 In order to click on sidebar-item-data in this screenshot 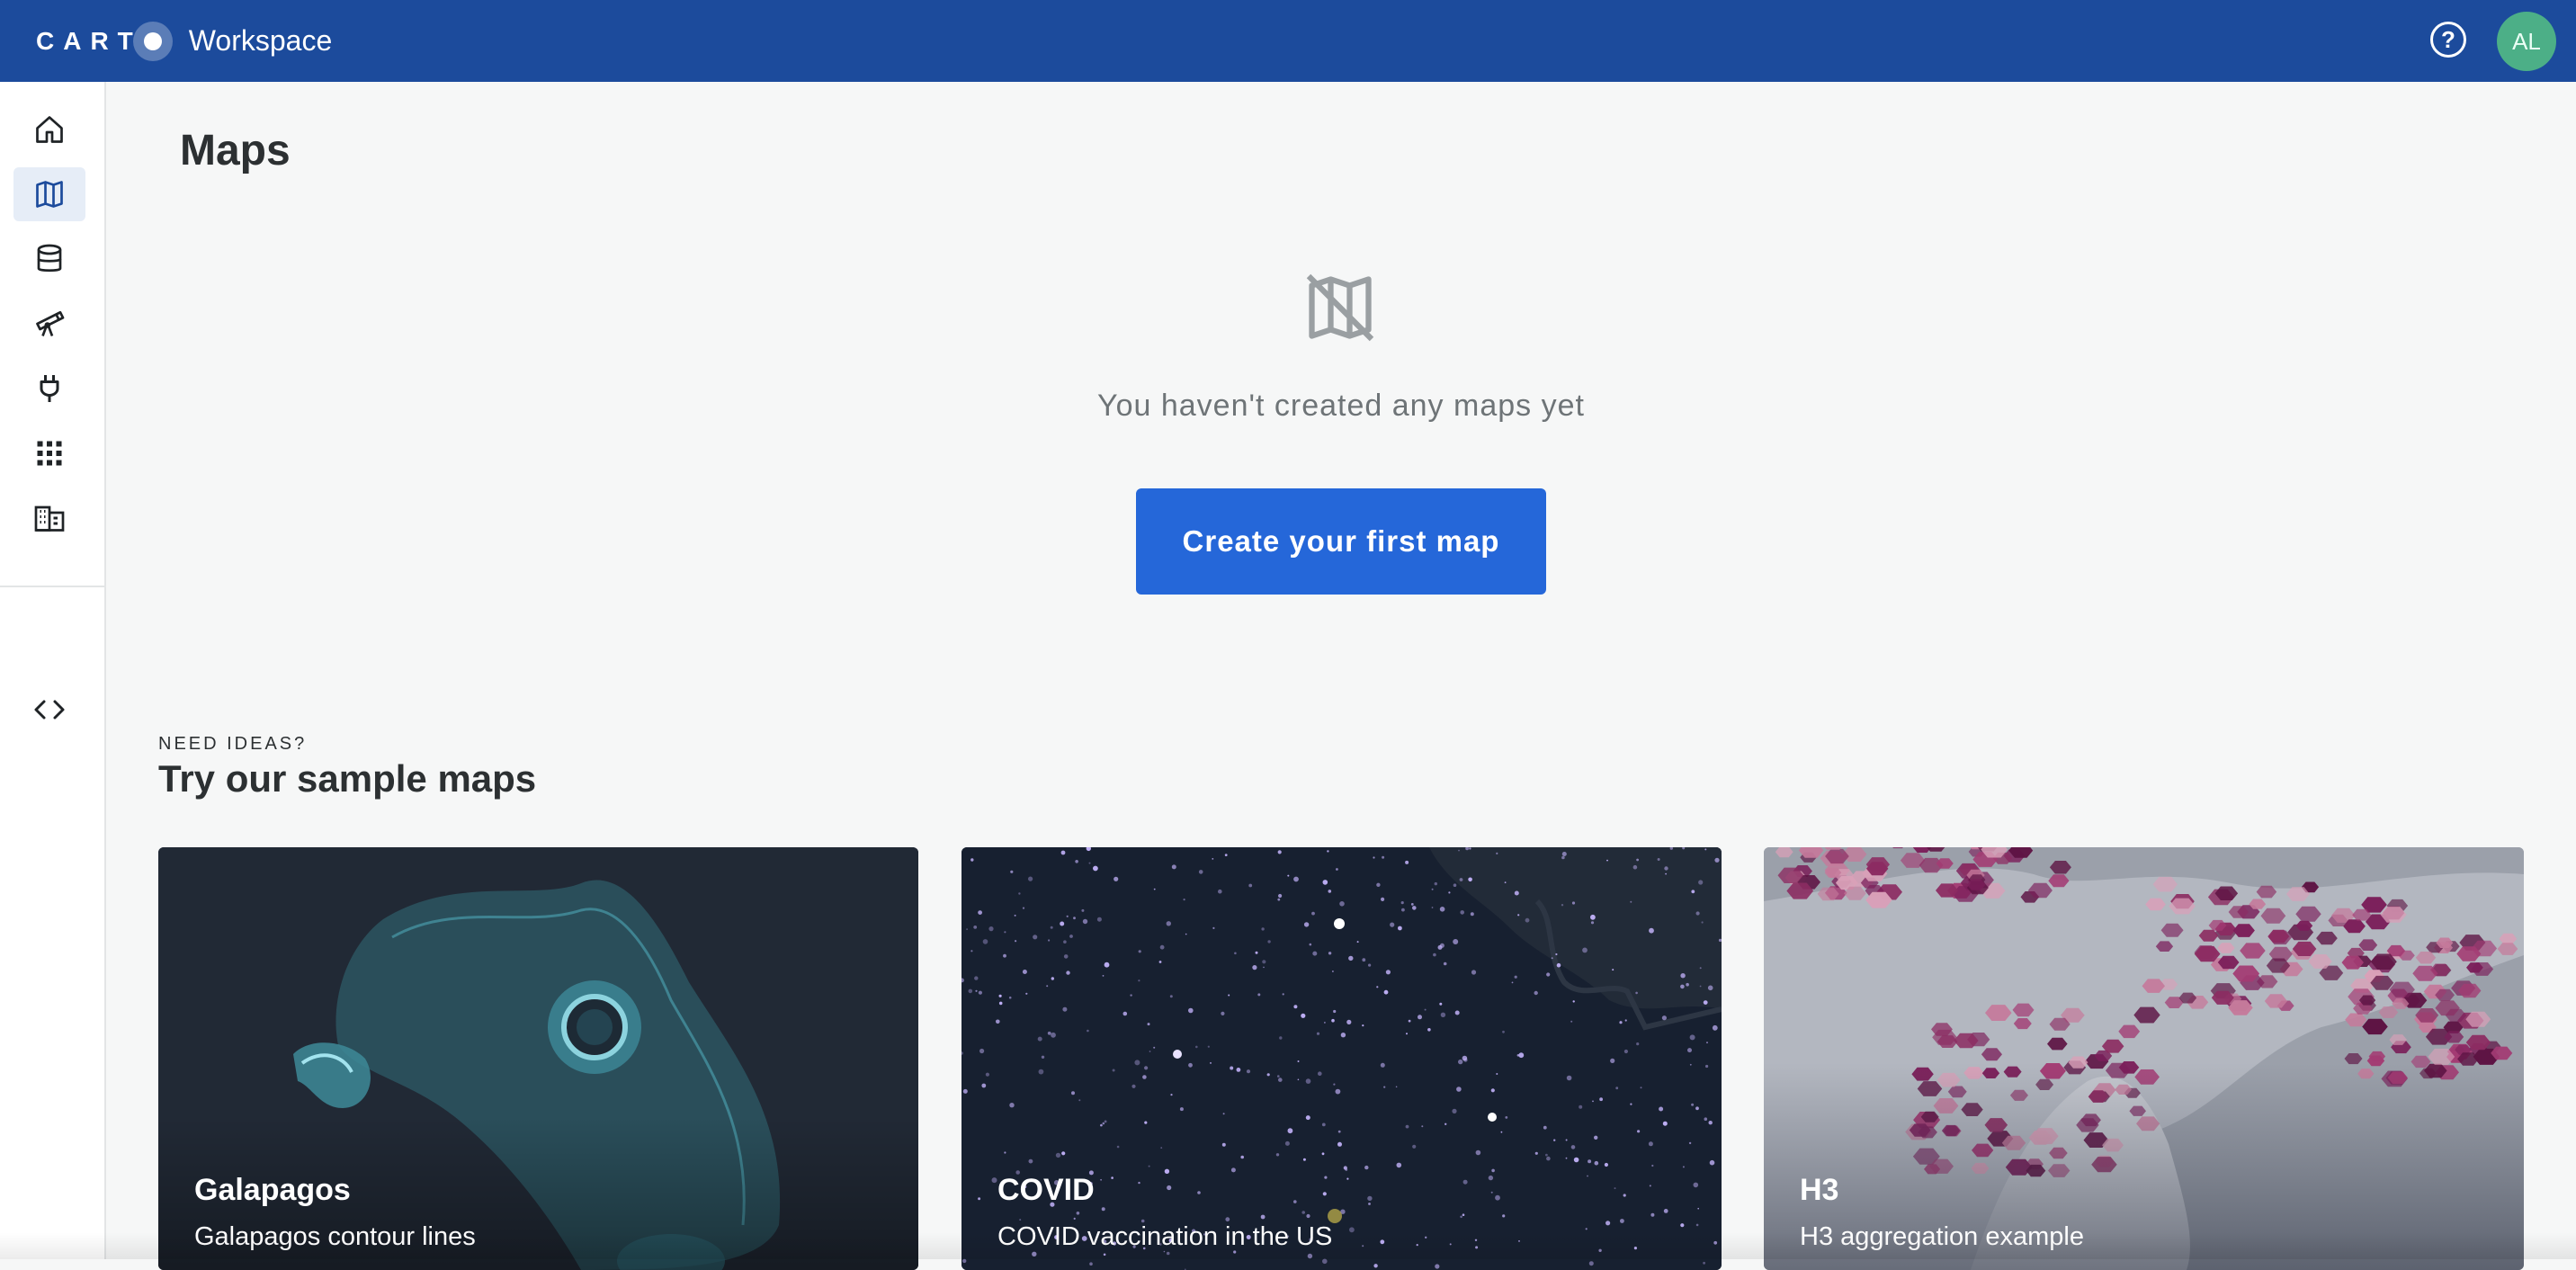, I will do `click(49, 259)`.